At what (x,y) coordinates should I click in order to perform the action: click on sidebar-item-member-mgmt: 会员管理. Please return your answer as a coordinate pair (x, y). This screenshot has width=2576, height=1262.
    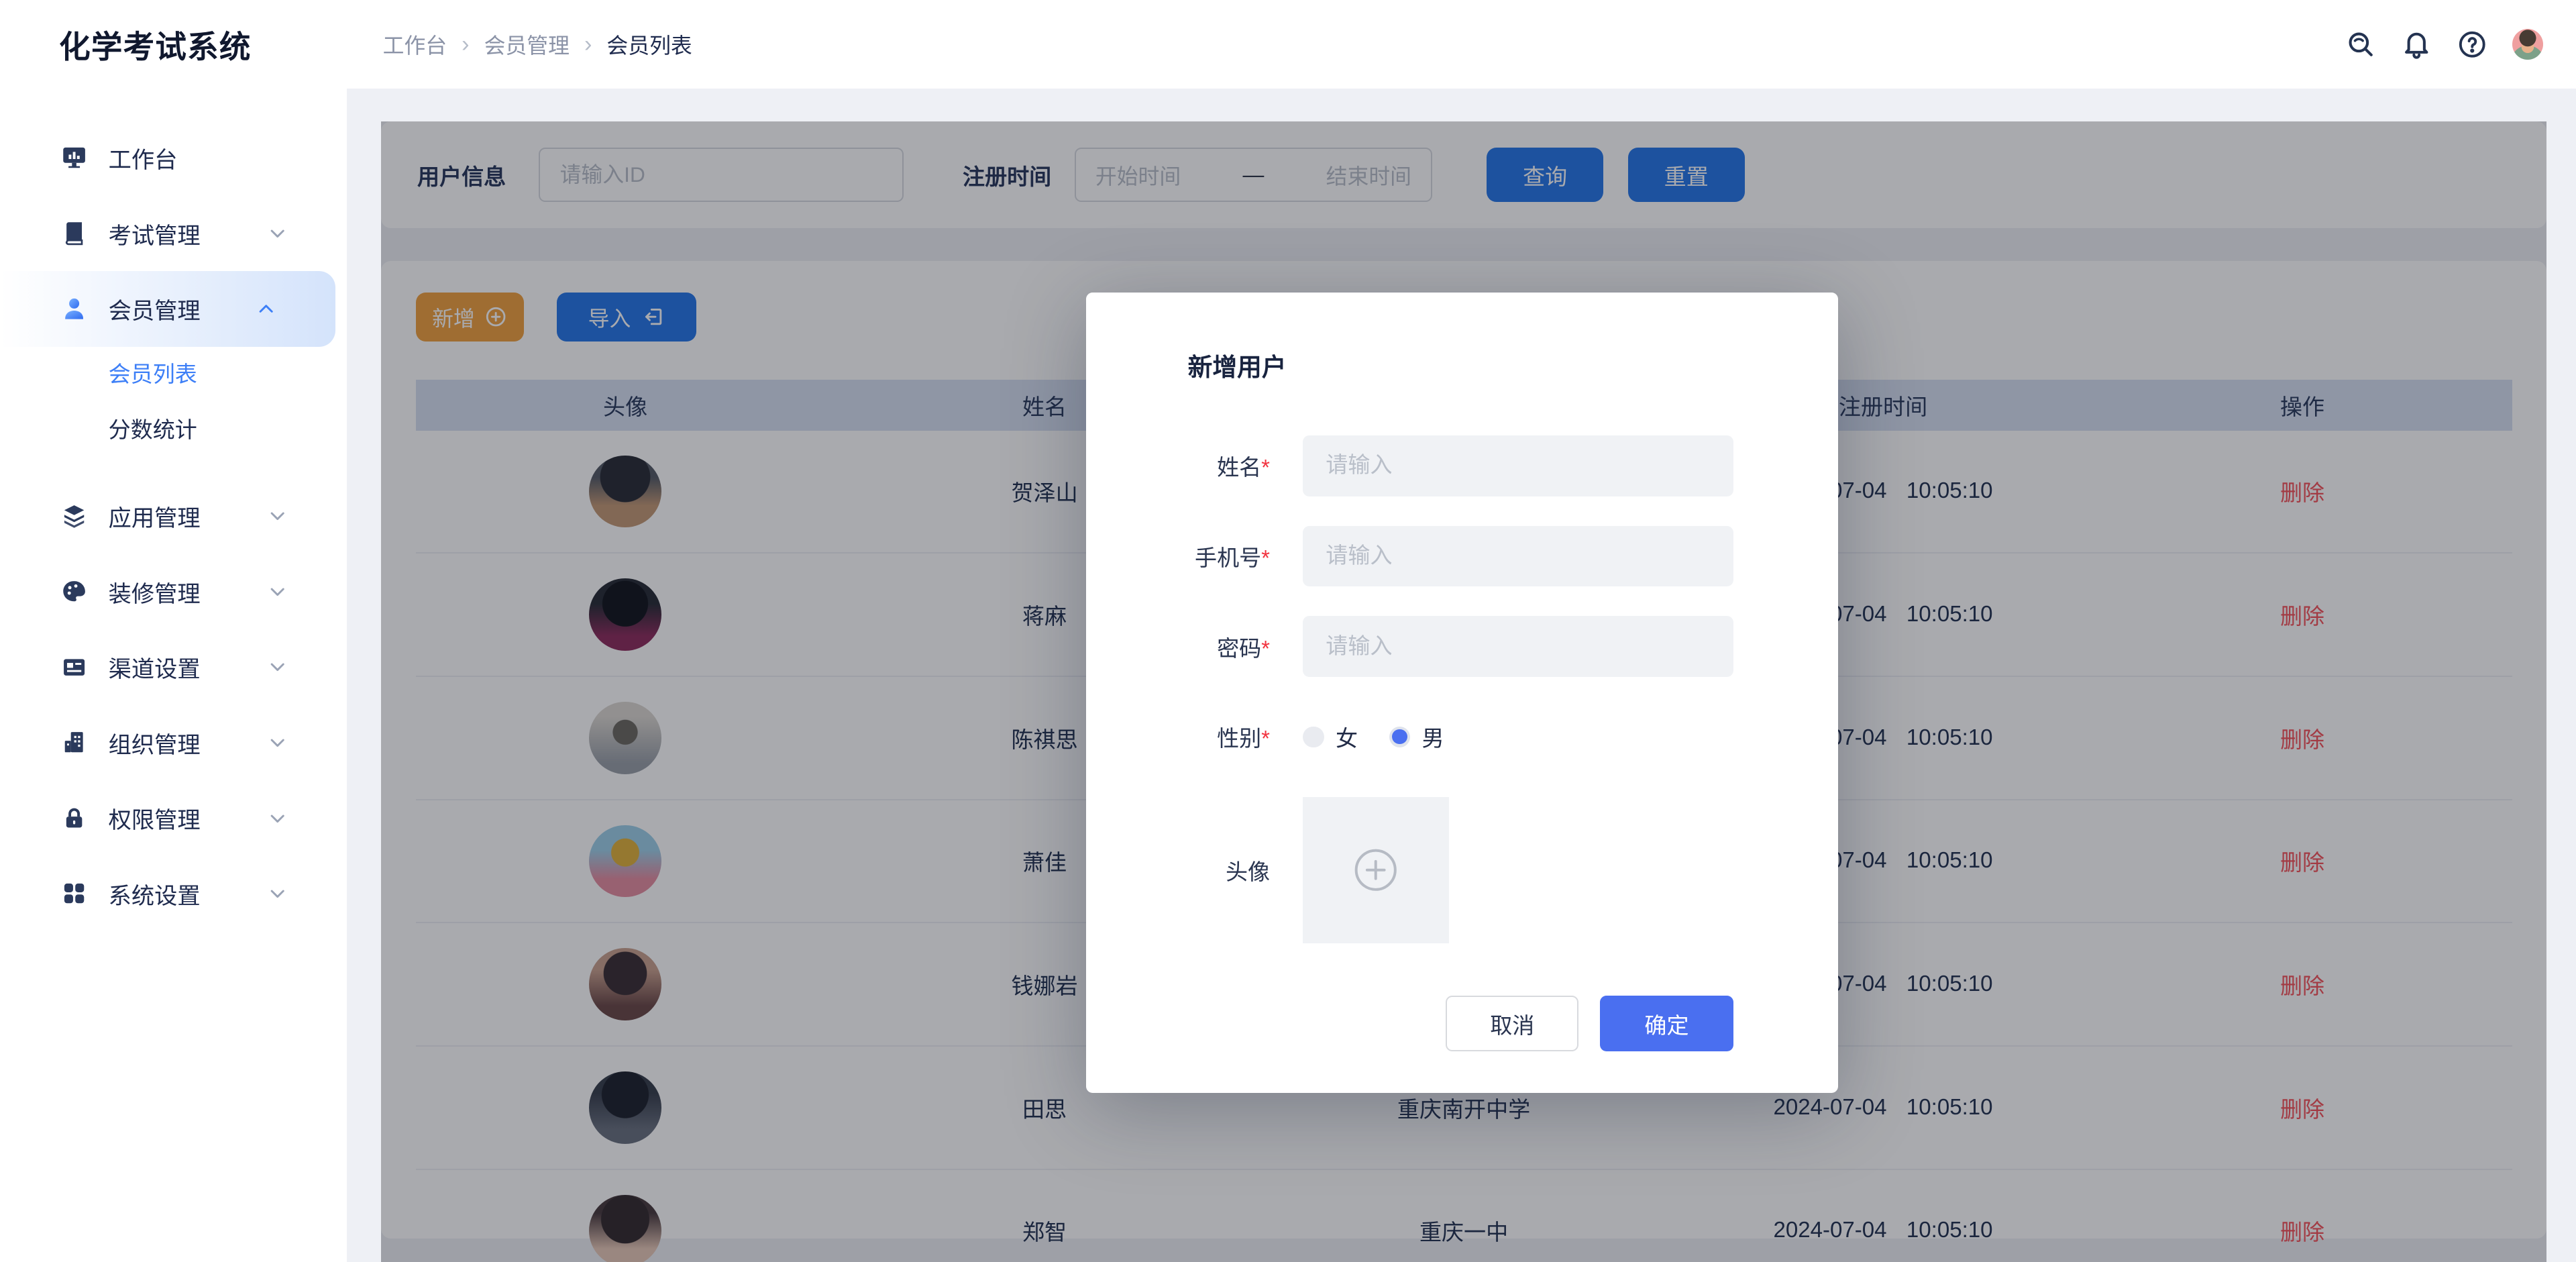
    Looking at the image, I should click on (167, 309).